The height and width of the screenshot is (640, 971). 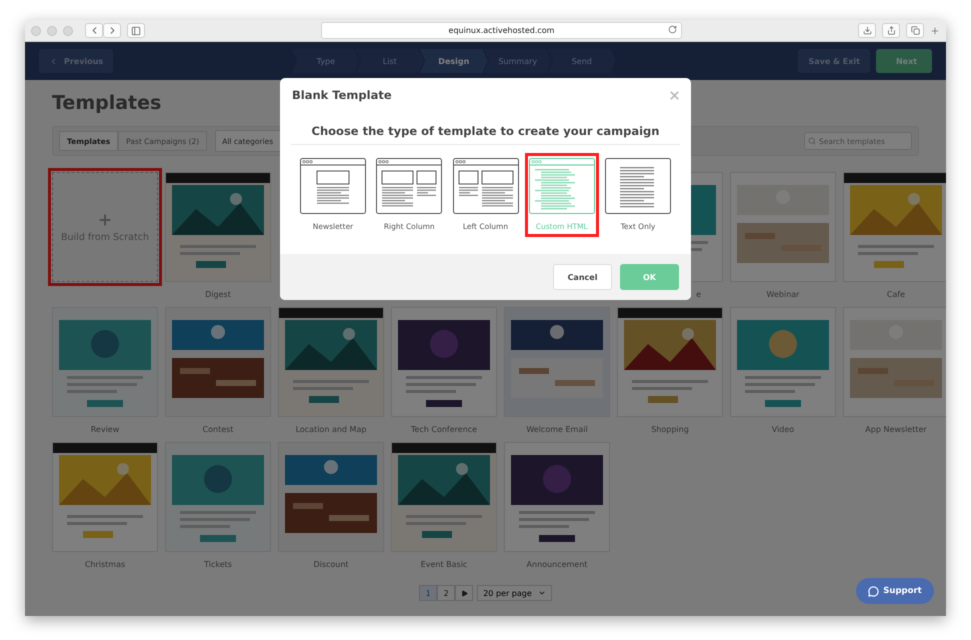 I want to click on wizard-step: Summary, so click(x=518, y=61).